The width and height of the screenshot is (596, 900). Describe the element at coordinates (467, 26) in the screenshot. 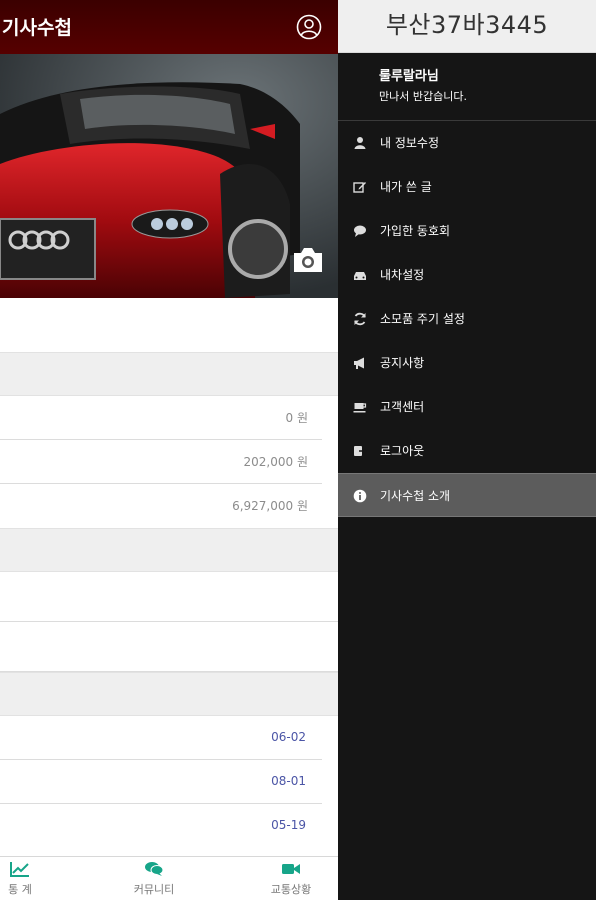

I see `license-plate: 부산37바3445` at that location.